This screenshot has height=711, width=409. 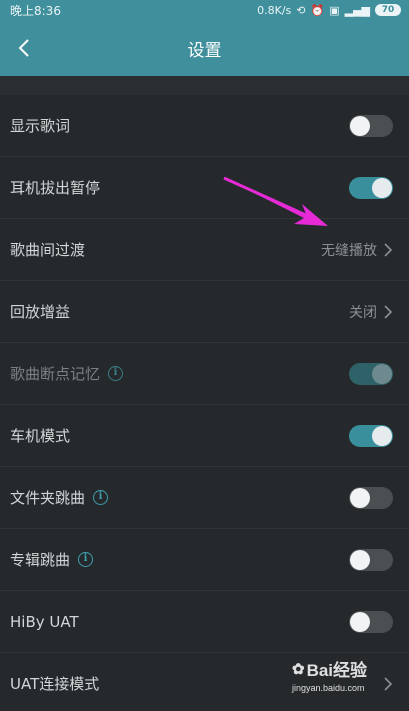 I want to click on setting-label: HiBy UAT, so click(x=44, y=621).